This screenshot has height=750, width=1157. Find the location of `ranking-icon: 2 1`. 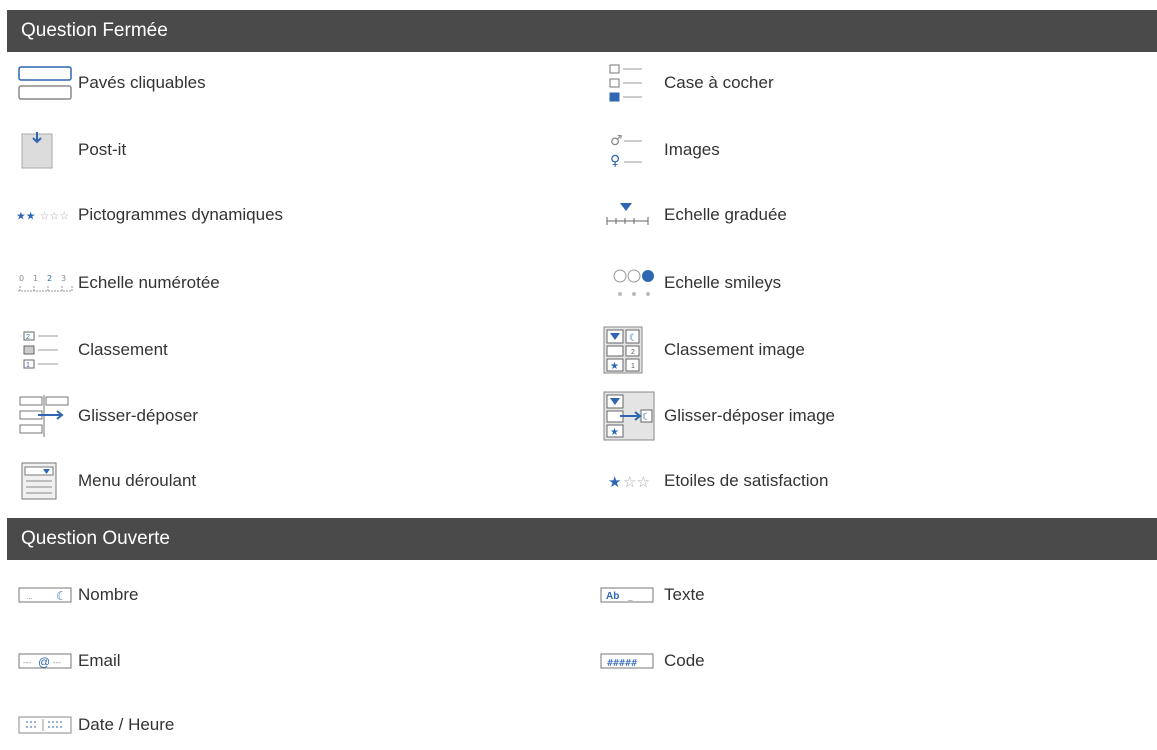

ranking-icon: 2 1 is located at coordinates (47, 350).